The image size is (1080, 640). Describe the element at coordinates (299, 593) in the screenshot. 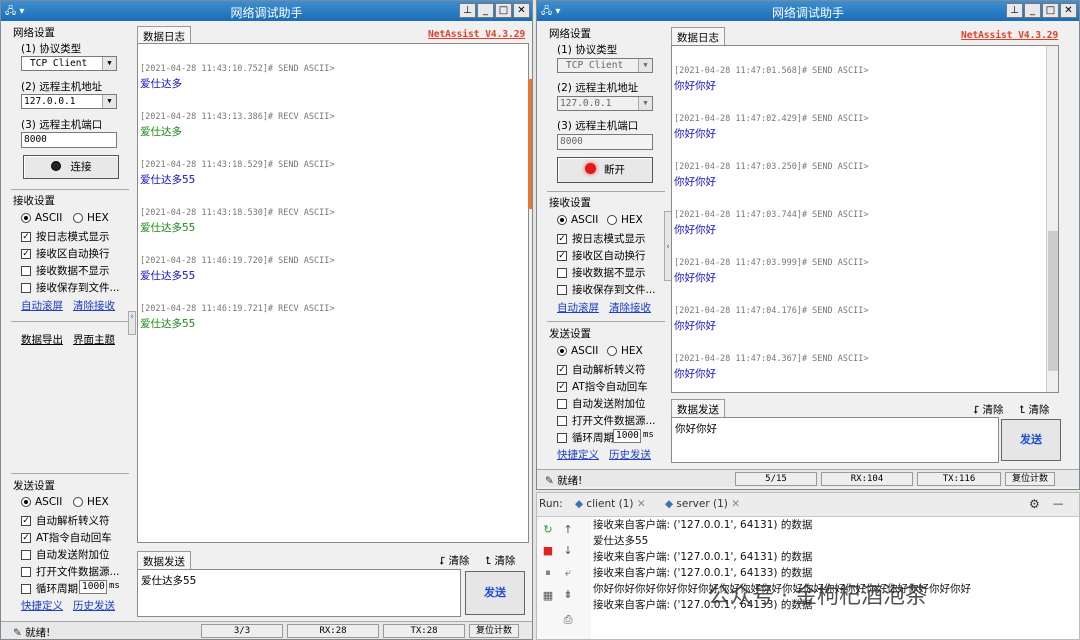

I see `send-input-area: 爱仕达多55` at that location.